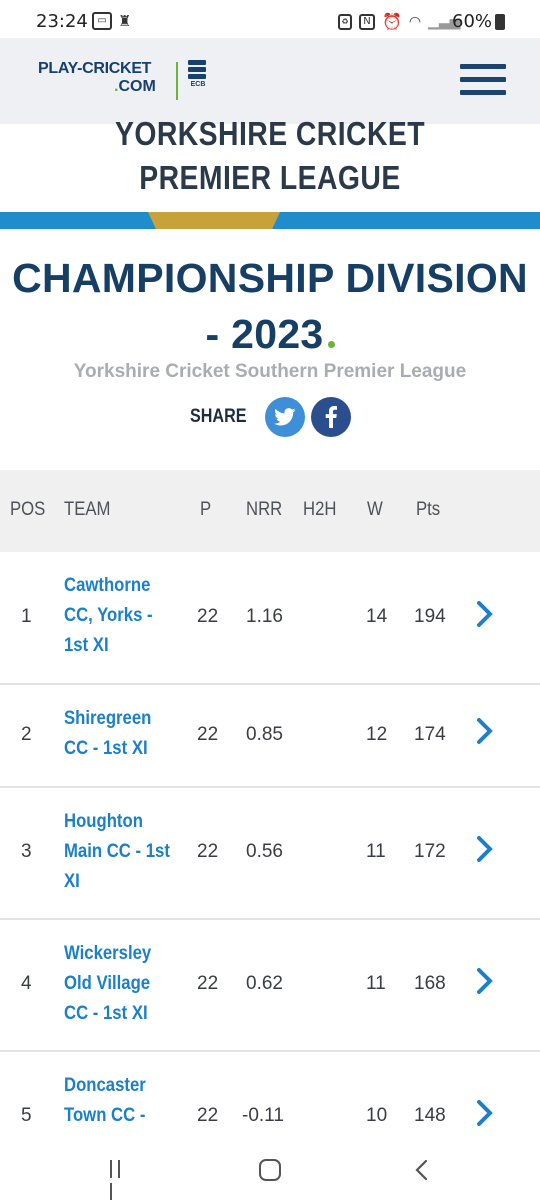 The image size is (540, 1200). What do you see at coordinates (198, 80) in the screenshot?
I see `ecb-logo: ECB` at bounding box center [198, 80].